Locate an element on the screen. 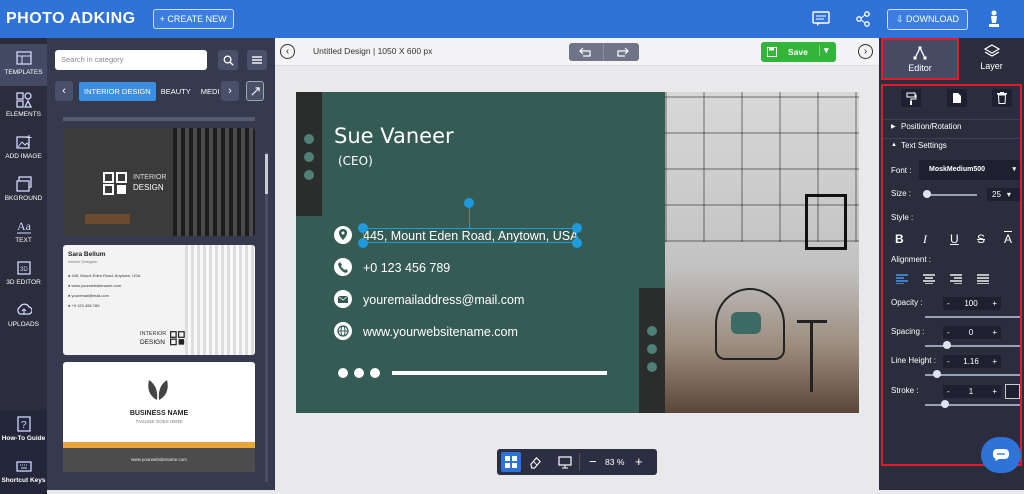 This screenshot has width=1024, height=494. align-right-button is located at coordinates (956, 279).